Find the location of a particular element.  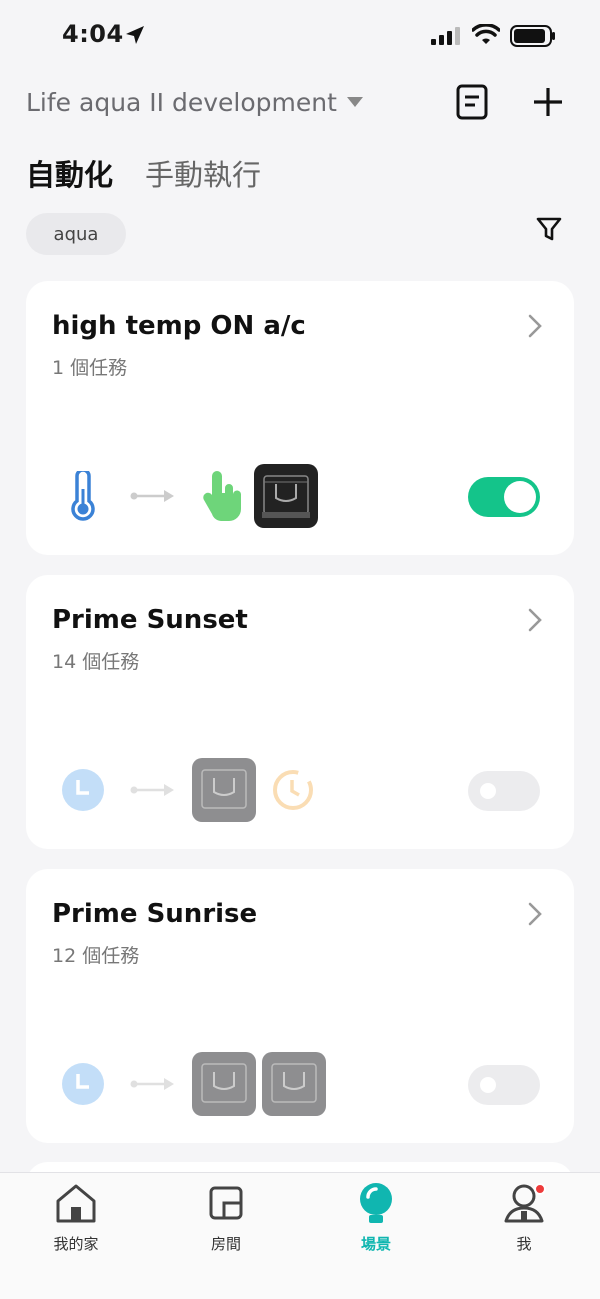

funnel-icon is located at coordinates (549, 229).